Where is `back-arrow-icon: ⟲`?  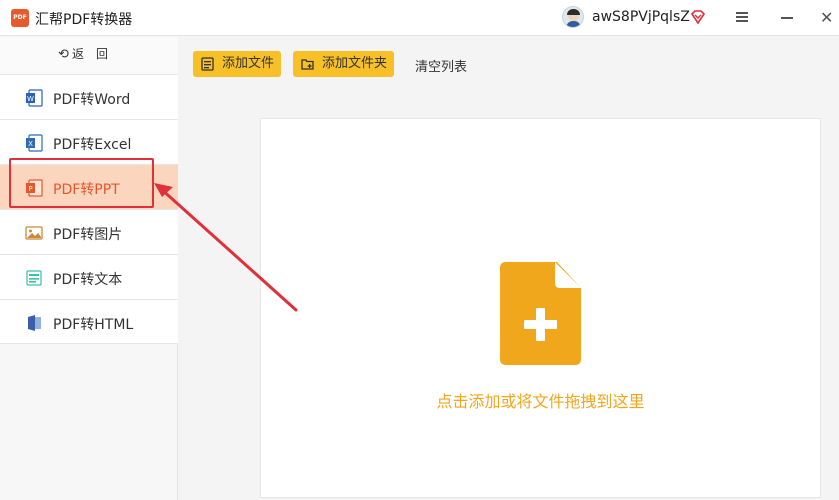 back-arrow-icon: ⟲ is located at coordinates (63, 54).